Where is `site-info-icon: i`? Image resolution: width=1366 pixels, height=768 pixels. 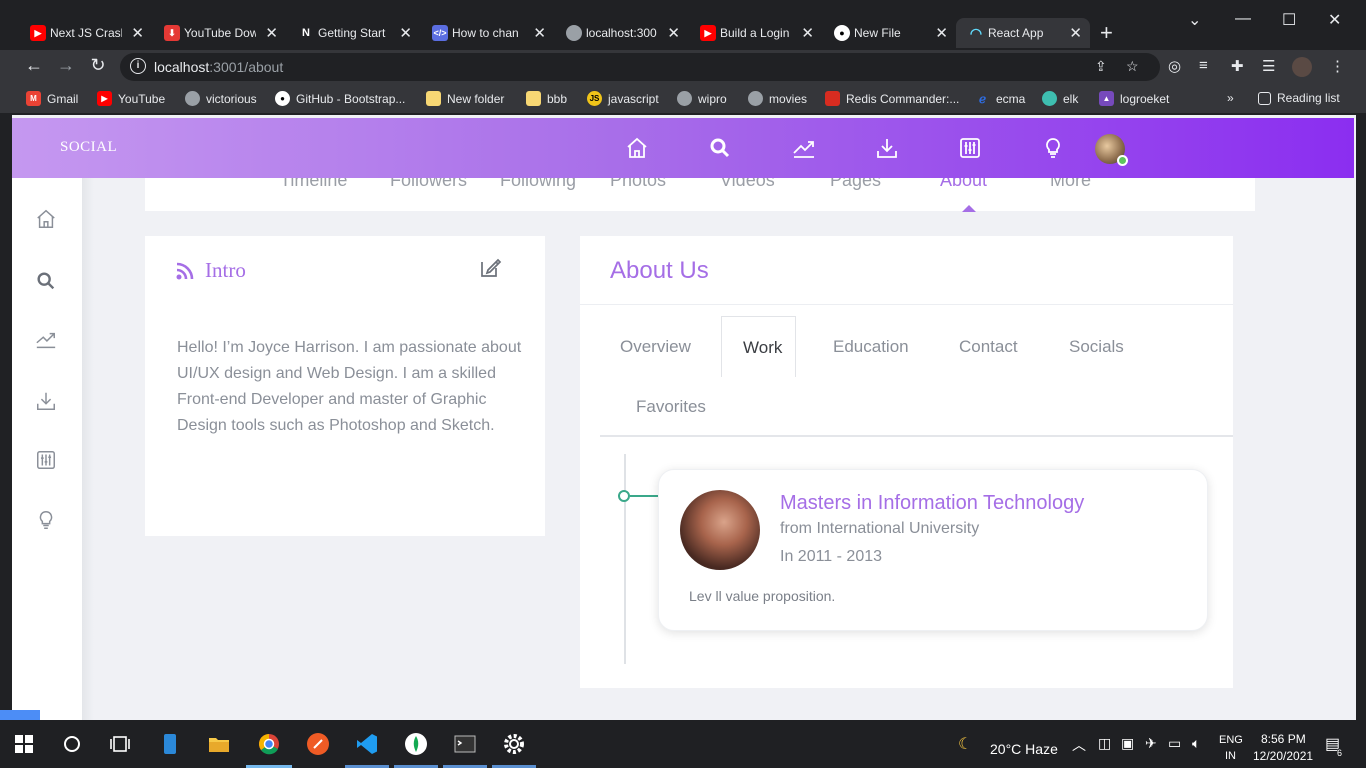
site-info-icon: i is located at coordinates (138, 66).